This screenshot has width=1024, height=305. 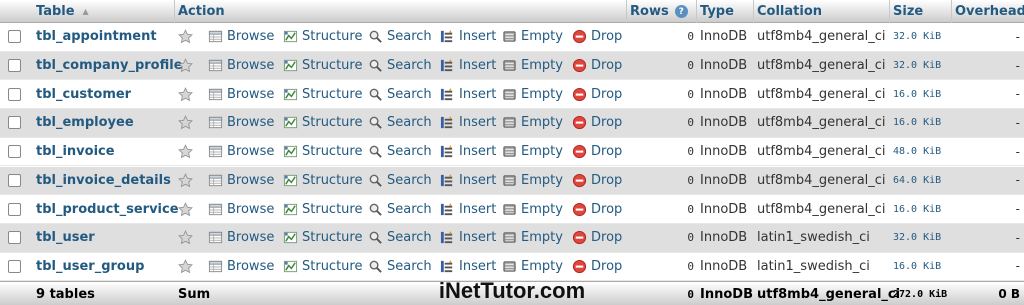 What do you see at coordinates (86, 11) in the screenshot?
I see `sort-arrow-icon: ▲` at bounding box center [86, 11].